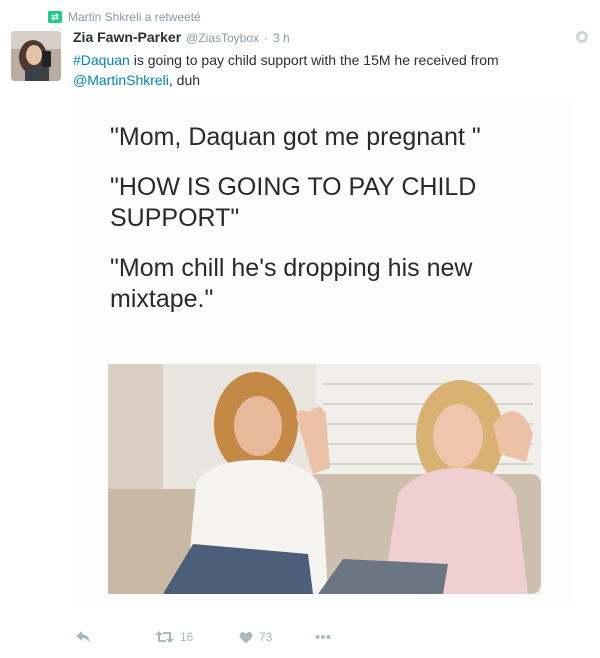  I want to click on avatar, so click(36, 56).